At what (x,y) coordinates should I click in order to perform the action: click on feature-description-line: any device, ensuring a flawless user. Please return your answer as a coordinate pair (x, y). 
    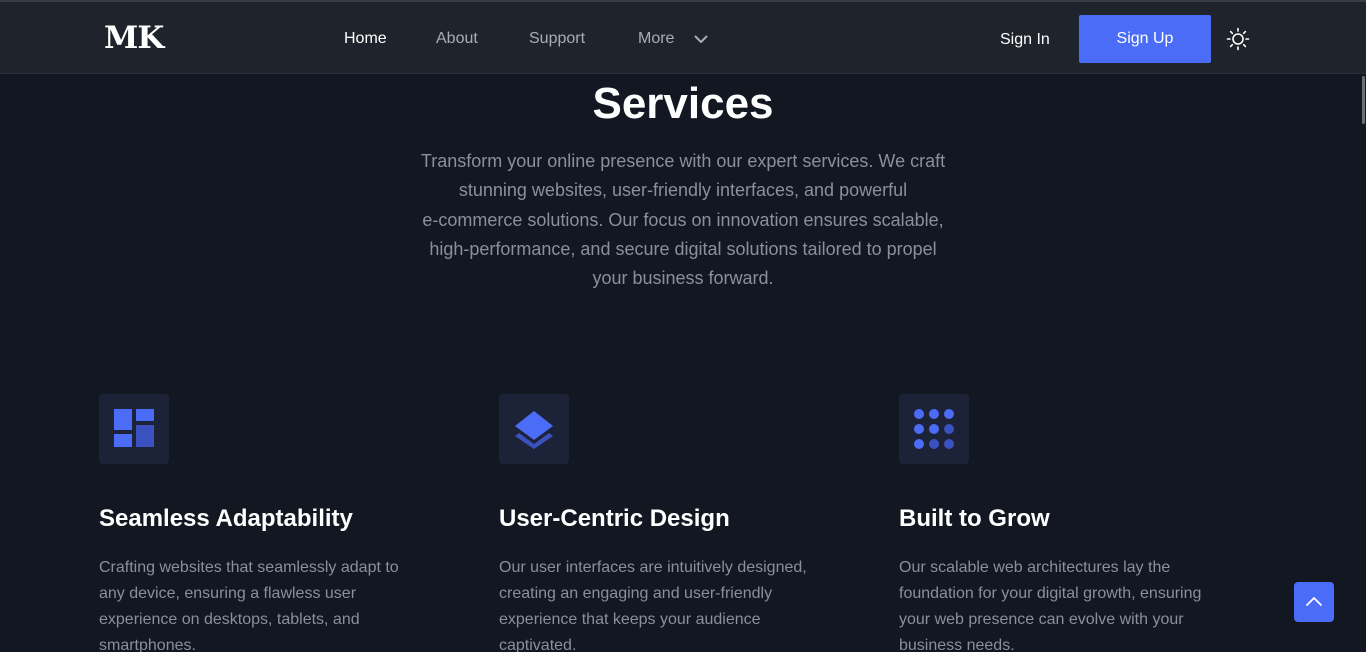
    Looking at the image, I should click on (228, 593).